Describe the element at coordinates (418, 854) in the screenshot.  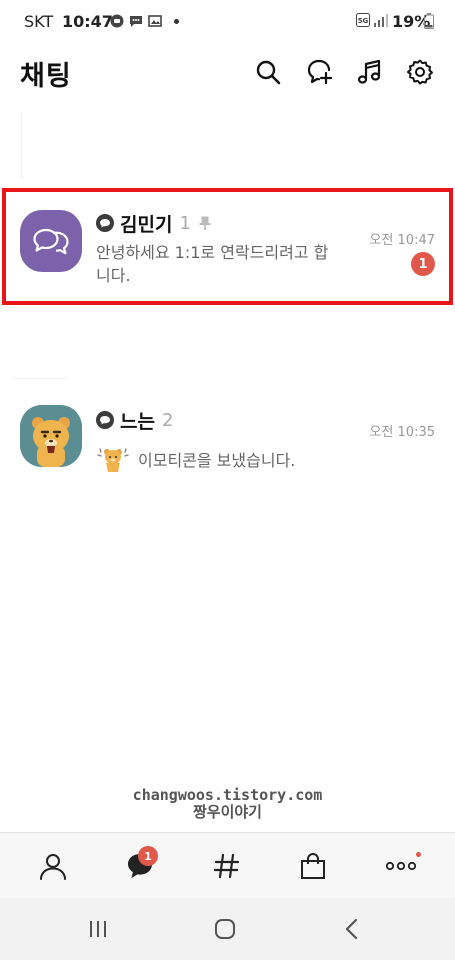
I see `new-dot` at that location.